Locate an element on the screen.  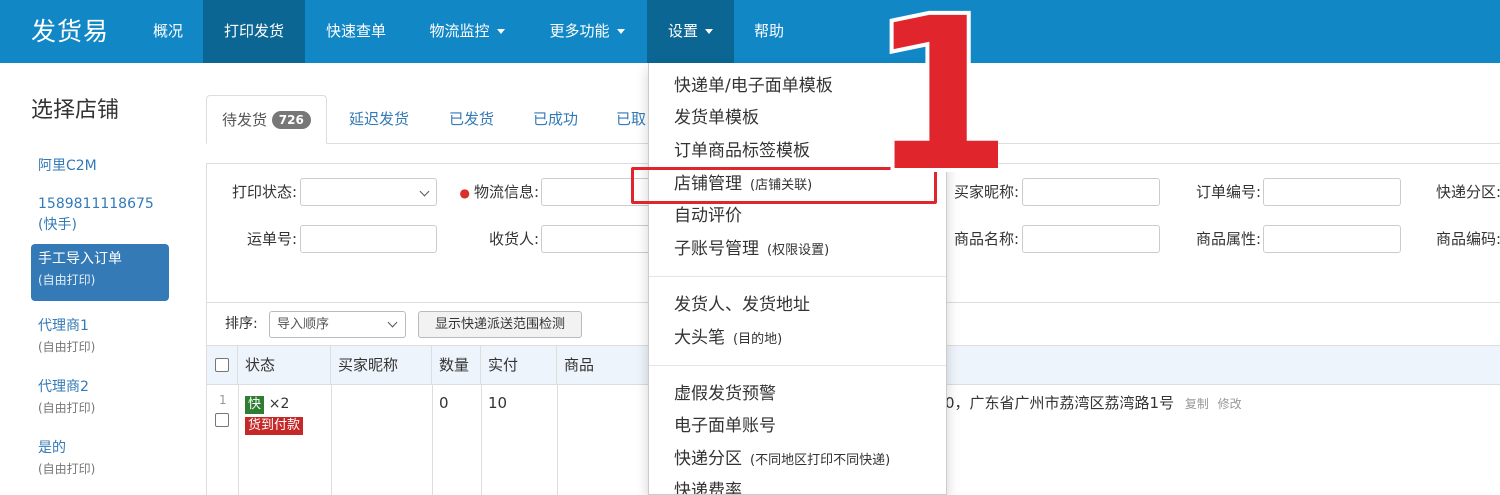
menu-item-label: 发货单模板 is located at coordinates (716, 118).